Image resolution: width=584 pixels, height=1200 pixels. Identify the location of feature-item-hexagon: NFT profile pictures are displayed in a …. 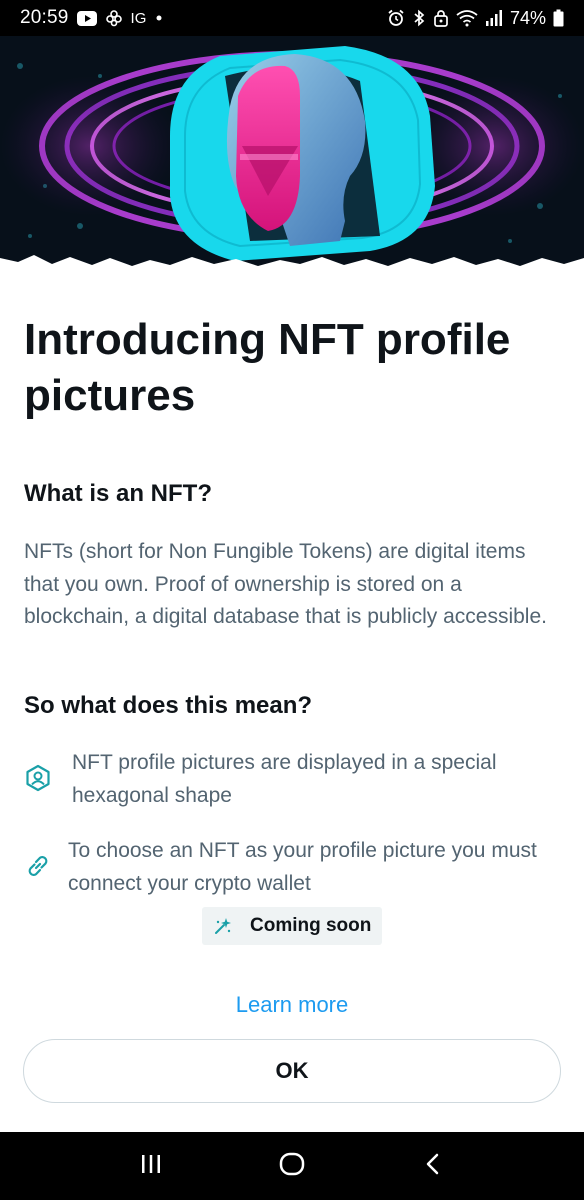
(294, 779).